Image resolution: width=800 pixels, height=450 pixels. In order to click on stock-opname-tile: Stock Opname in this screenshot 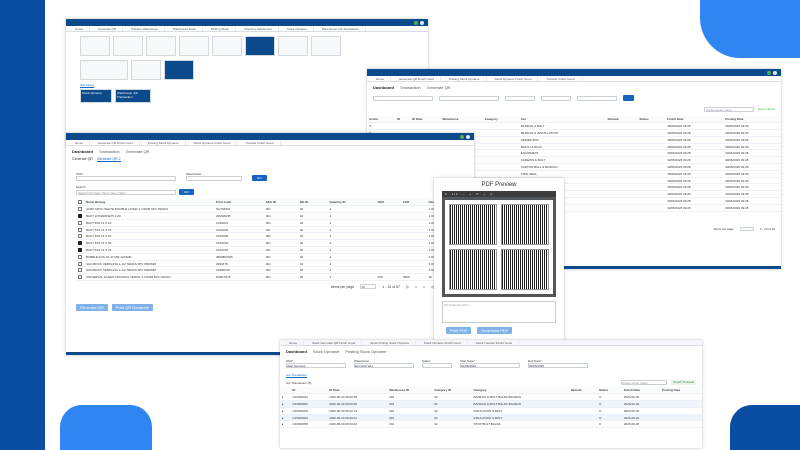, I will do `click(96, 96)`.